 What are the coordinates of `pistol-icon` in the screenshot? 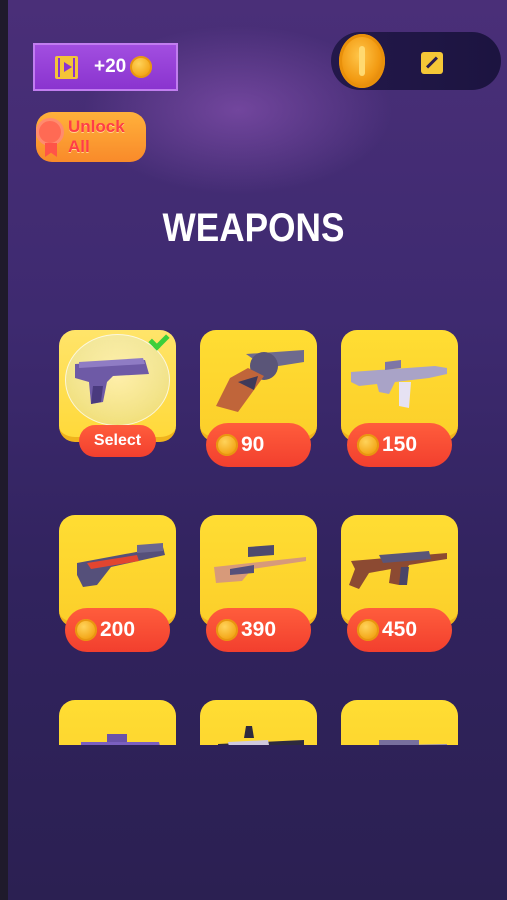 It's located at (112, 381).